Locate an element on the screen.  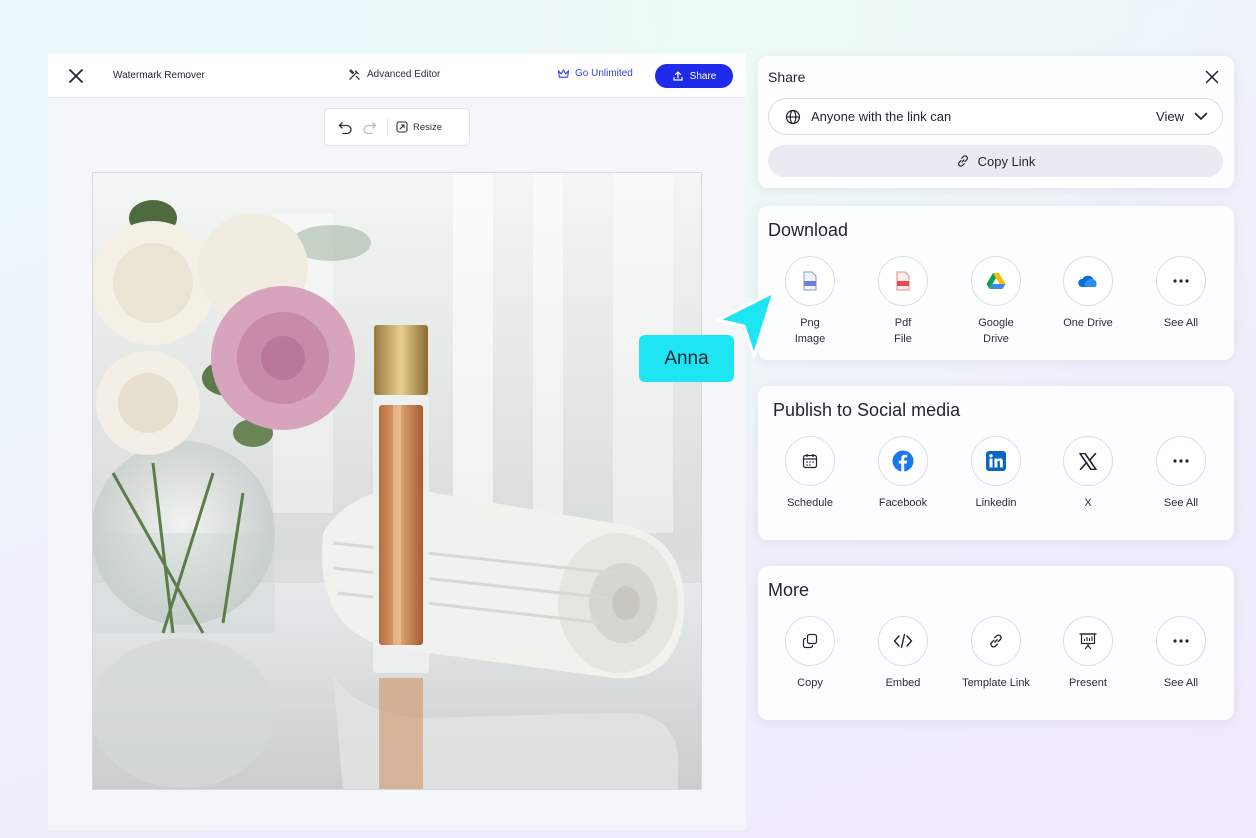
undo-icon is located at coordinates (345, 127).